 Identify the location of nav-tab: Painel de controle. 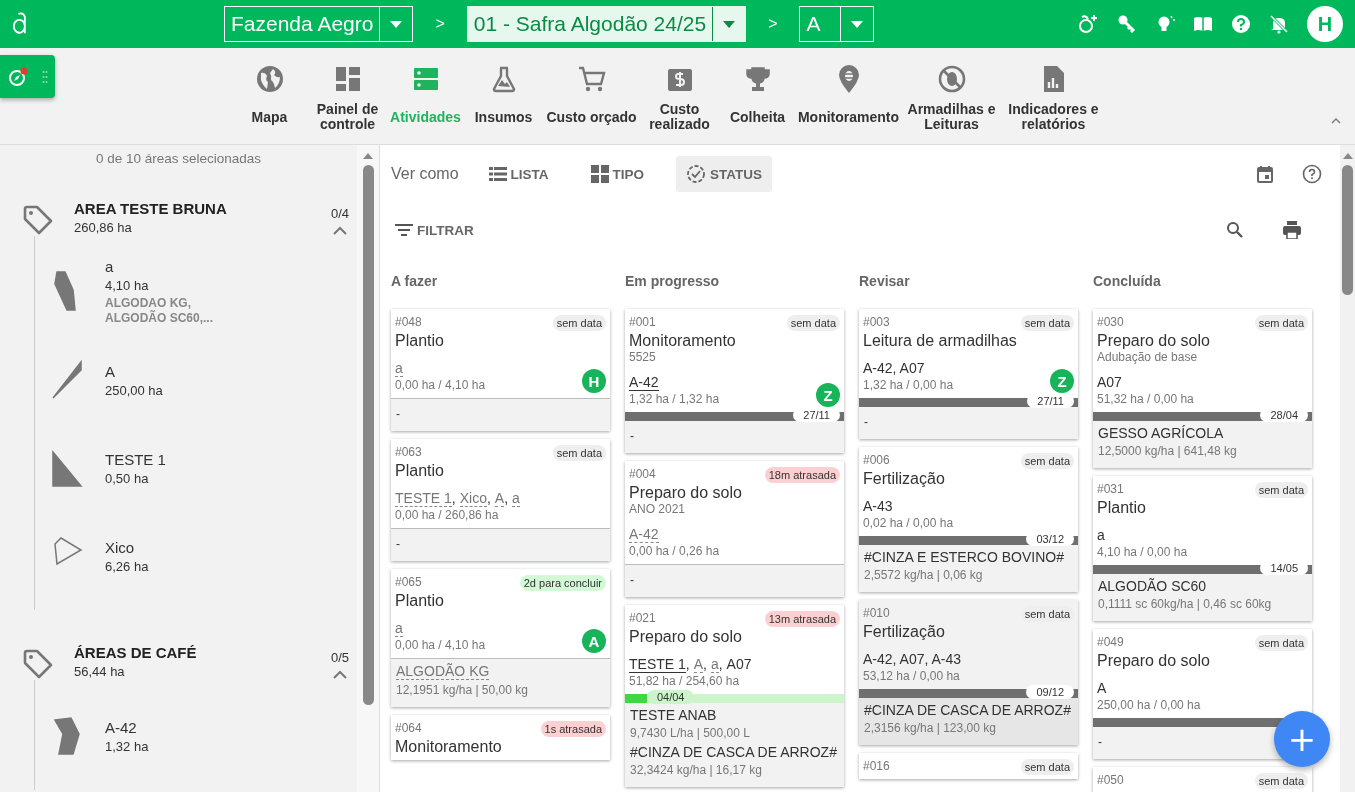
(347, 98).